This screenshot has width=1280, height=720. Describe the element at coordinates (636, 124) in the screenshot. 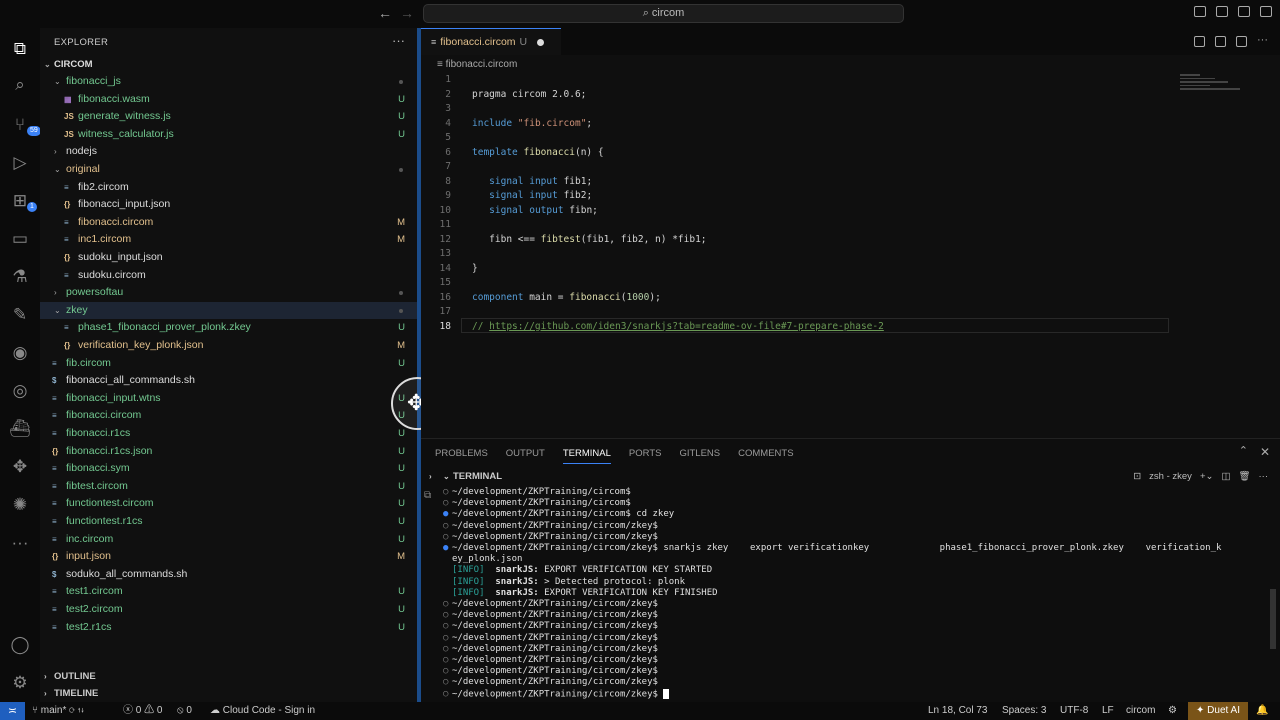

I see `code-line: 4 include "fib.circom";` at that location.